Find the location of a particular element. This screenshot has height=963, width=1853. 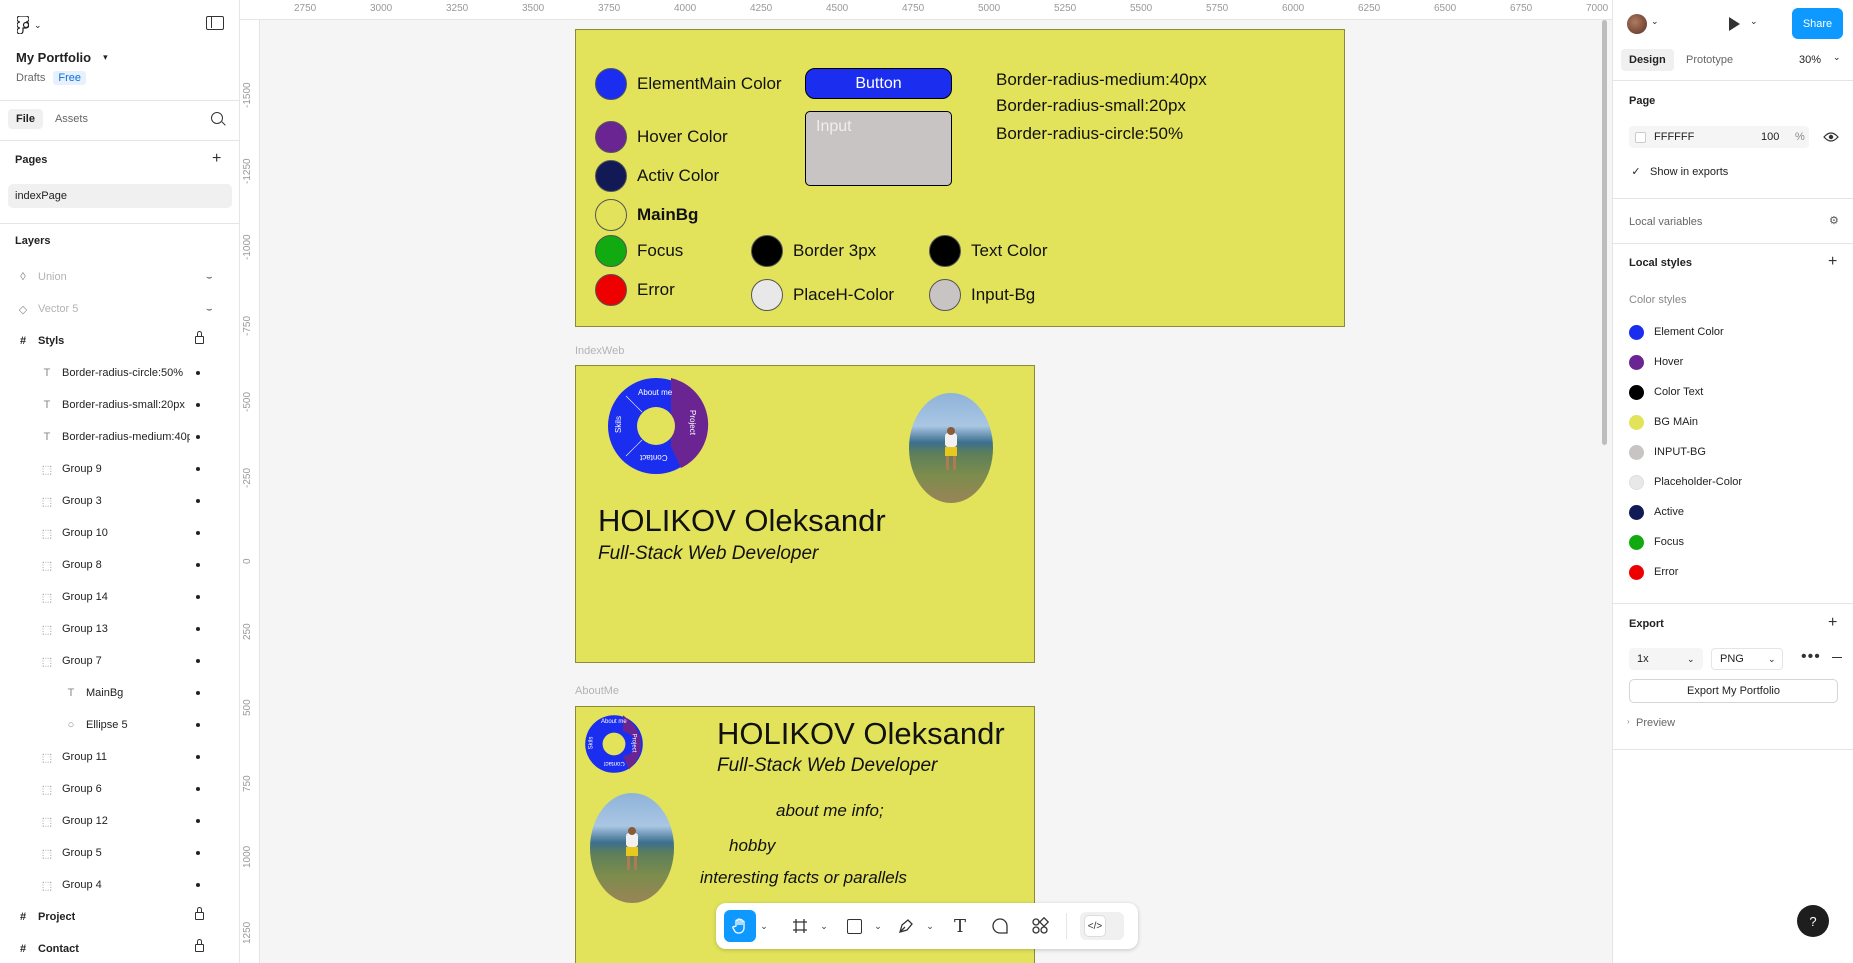

page-color-value: FFFFFF is located at coordinates (1674, 137).